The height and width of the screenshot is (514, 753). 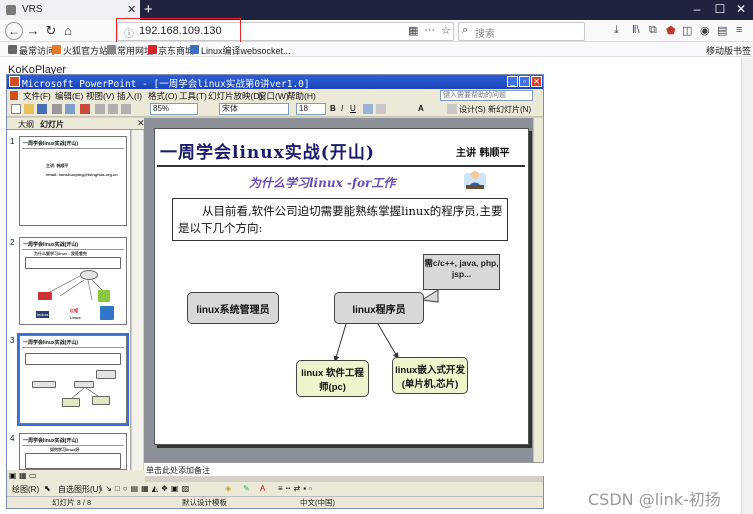 I want to click on menu-insert: 插入(I), so click(x=129, y=96).